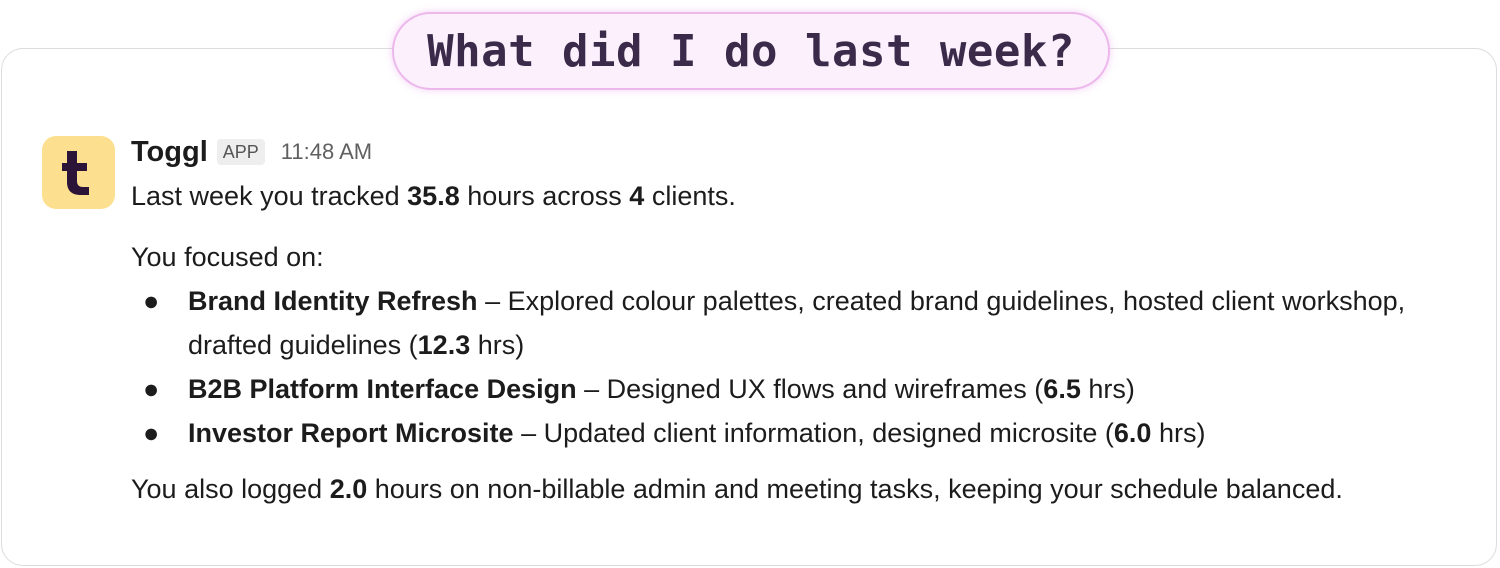 Image resolution: width=1500 pixels, height=568 pixels. Describe the element at coordinates (1132, 433) in the screenshot. I see `item-hours: 6.0` at that location.